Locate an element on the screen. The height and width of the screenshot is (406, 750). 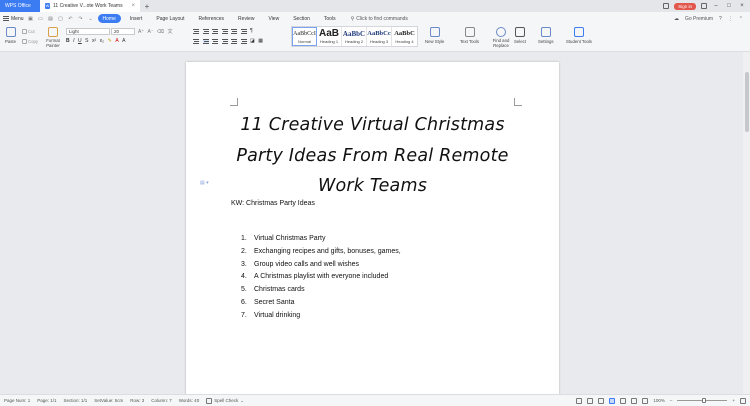
zoom-slider is located at coordinates (702, 400).